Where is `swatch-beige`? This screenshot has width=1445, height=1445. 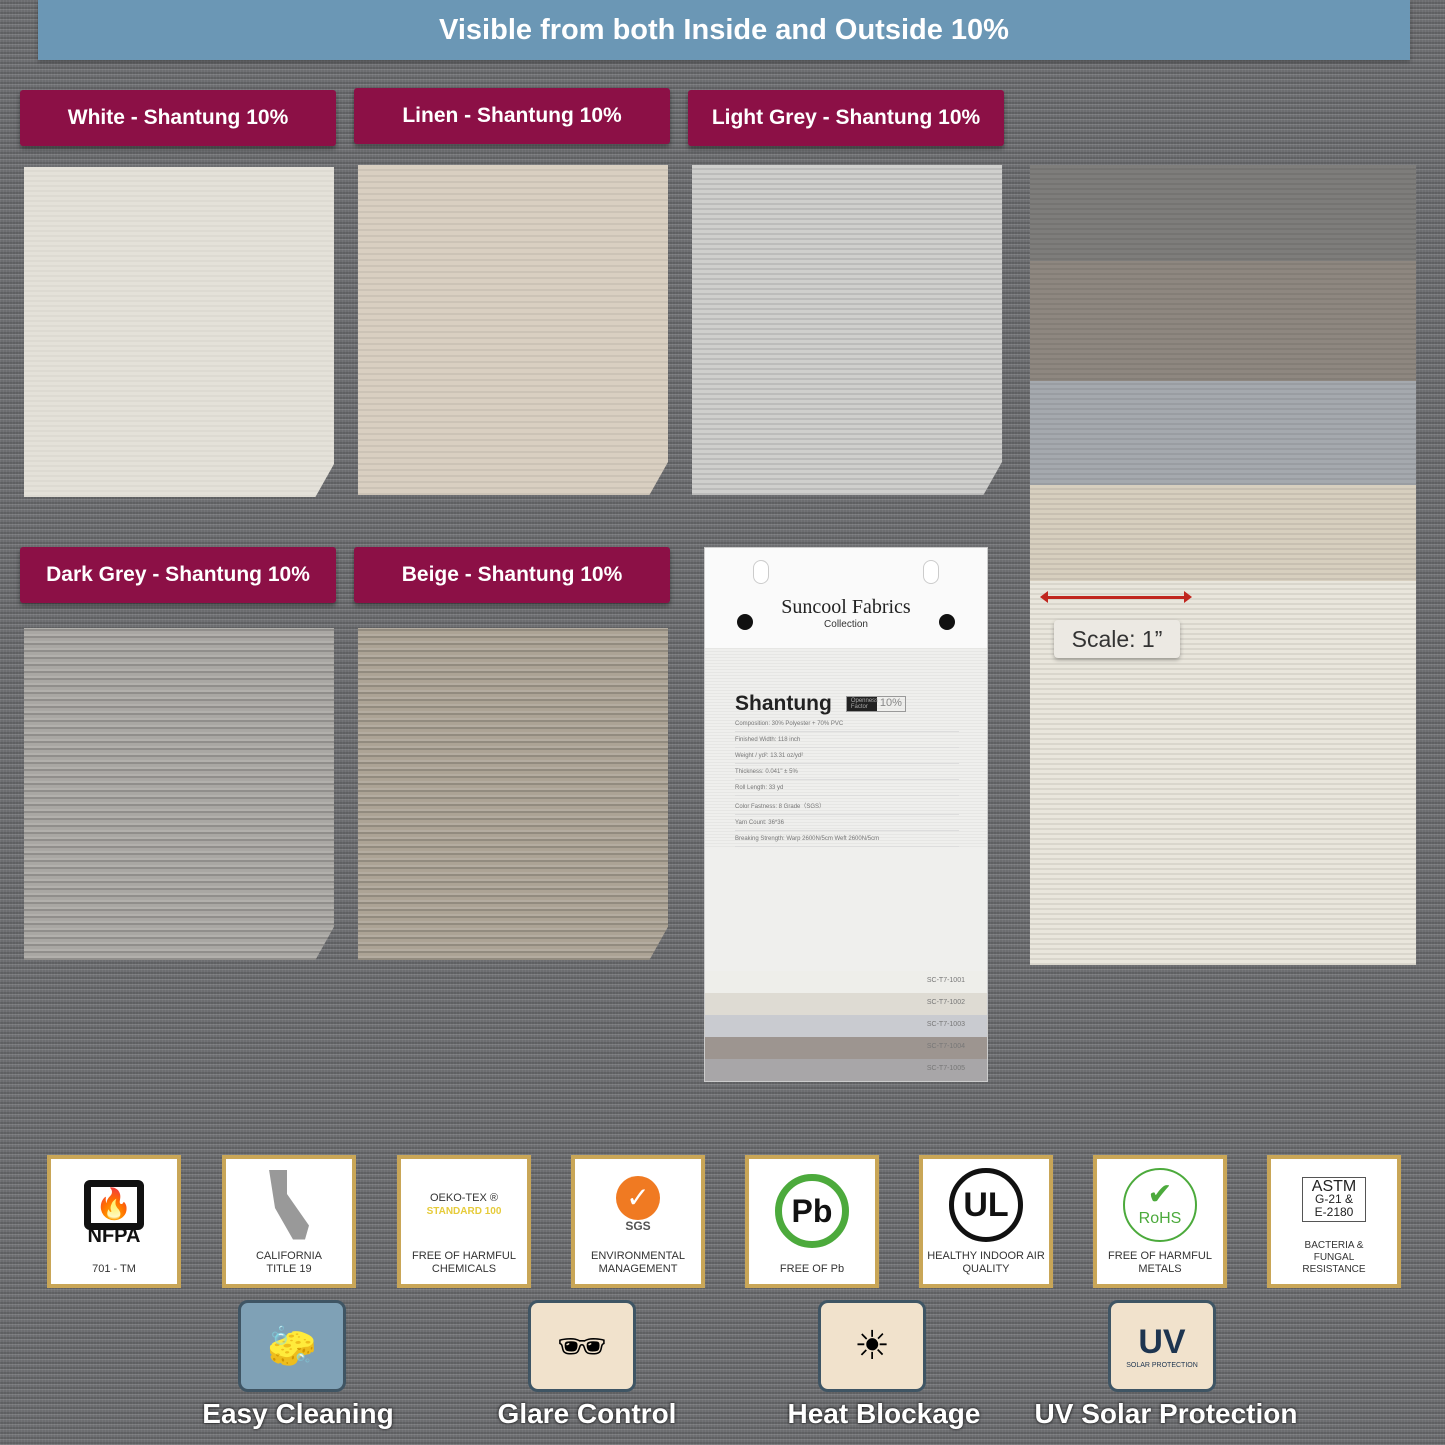 swatch-beige is located at coordinates (513, 794).